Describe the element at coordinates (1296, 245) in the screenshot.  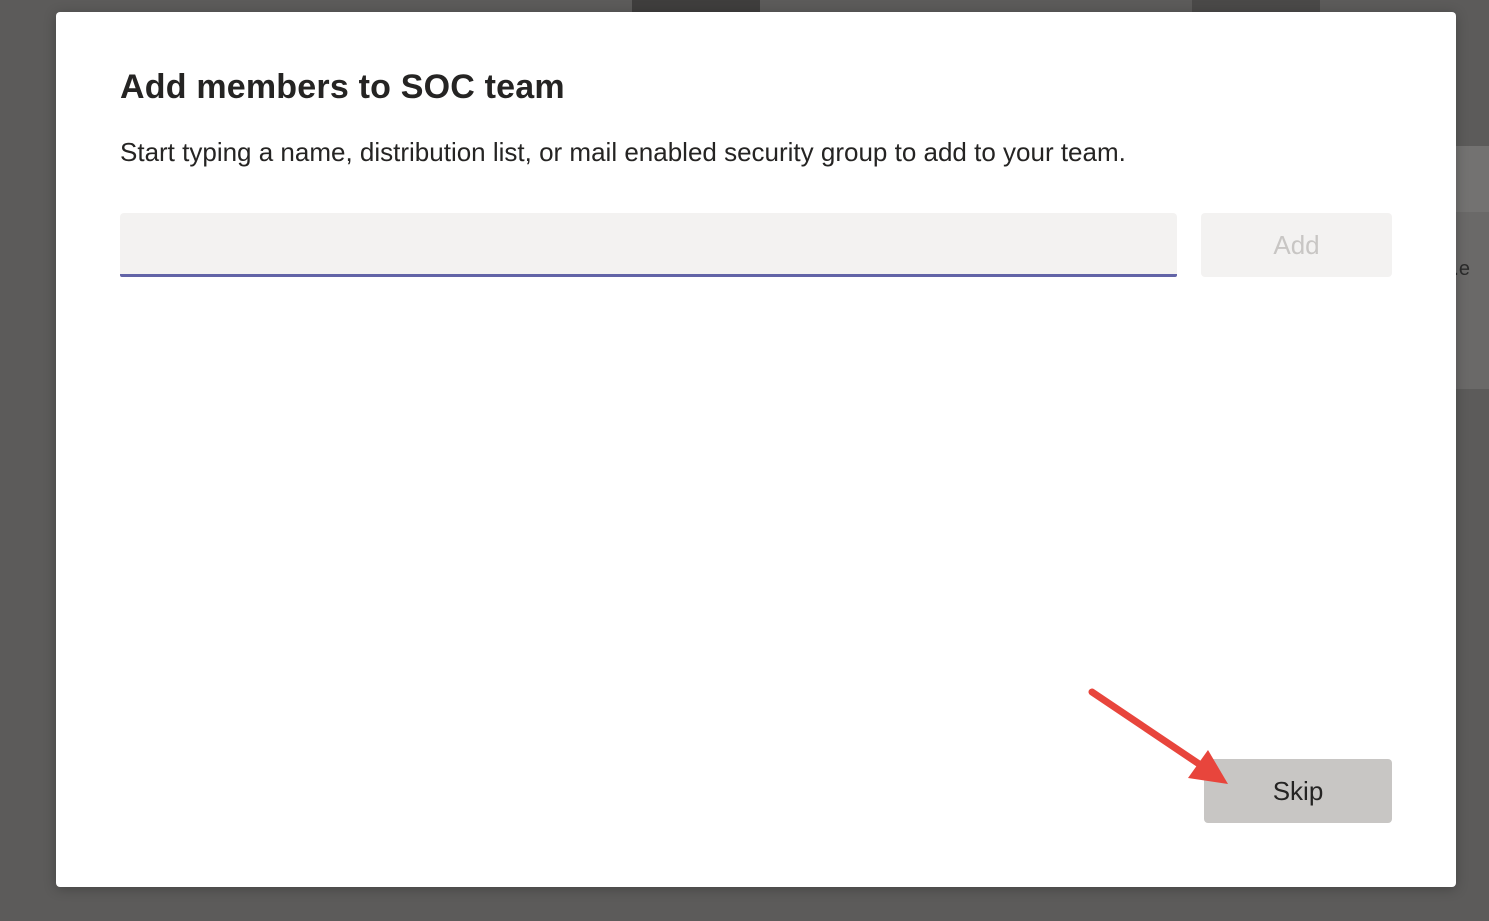
I see `add-button: Add` at that location.